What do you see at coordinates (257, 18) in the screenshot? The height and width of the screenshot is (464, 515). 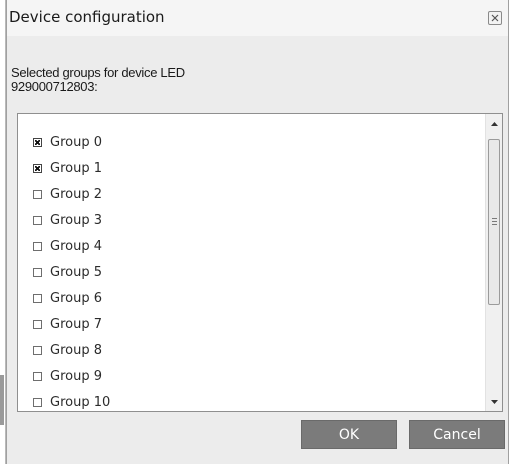 I see `dialog-titlebar: Device configuration` at bounding box center [257, 18].